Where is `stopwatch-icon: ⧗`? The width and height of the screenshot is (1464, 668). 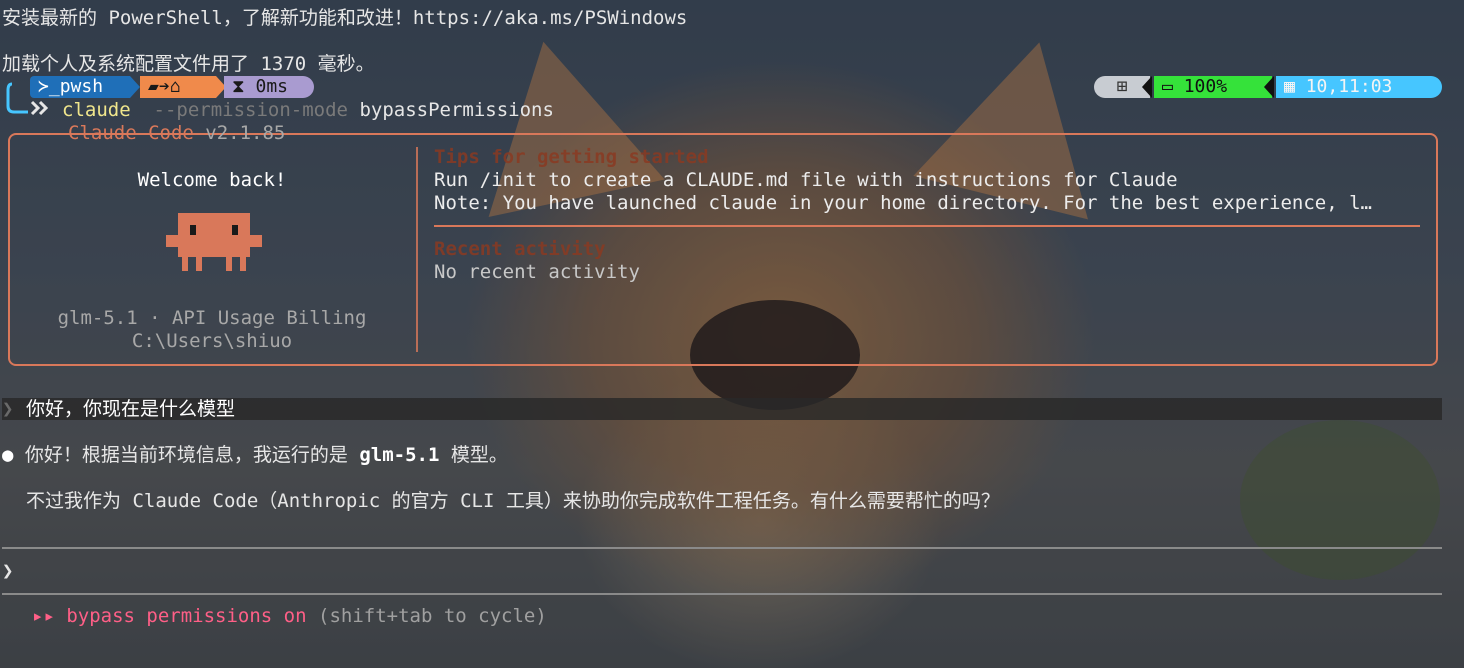 stopwatch-icon: ⧗ is located at coordinates (244, 86).